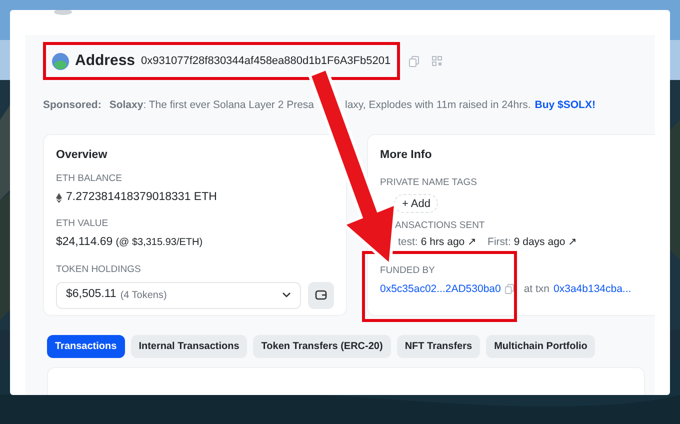 Image resolution: width=680 pixels, height=424 pixels. I want to click on sponsored-label: Sponsored:, so click(72, 105).